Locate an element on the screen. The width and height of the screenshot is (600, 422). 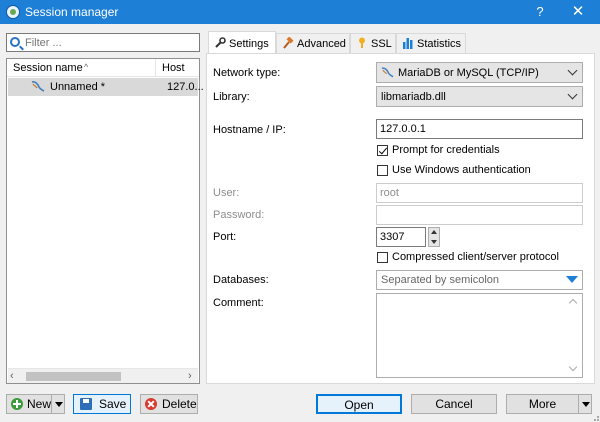
bar-chart-icon is located at coordinates (408, 43).